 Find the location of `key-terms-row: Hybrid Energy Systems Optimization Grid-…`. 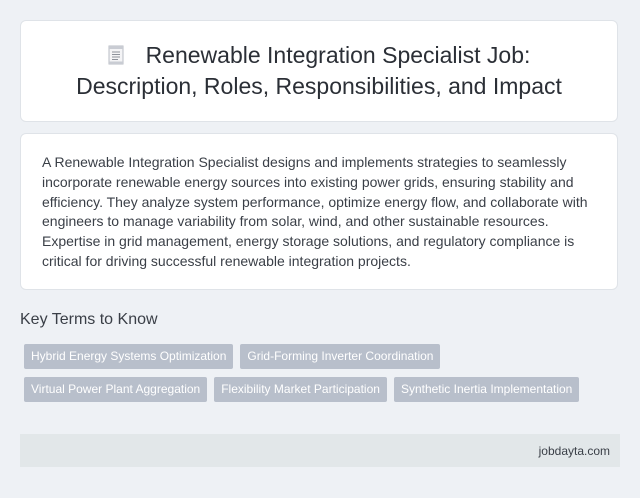

key-terms-row: Hybrid Energy Systems Optimization Grid-… is located at coordinates (324, 356).